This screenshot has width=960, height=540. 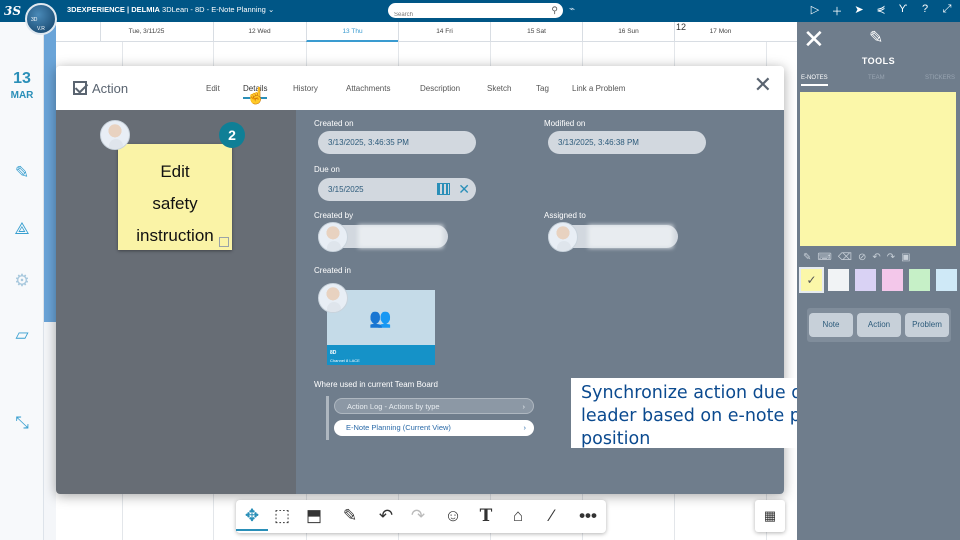 I want to click on where-used-item-label: E-Note Planning (Current View), so click(x=398, y=427).